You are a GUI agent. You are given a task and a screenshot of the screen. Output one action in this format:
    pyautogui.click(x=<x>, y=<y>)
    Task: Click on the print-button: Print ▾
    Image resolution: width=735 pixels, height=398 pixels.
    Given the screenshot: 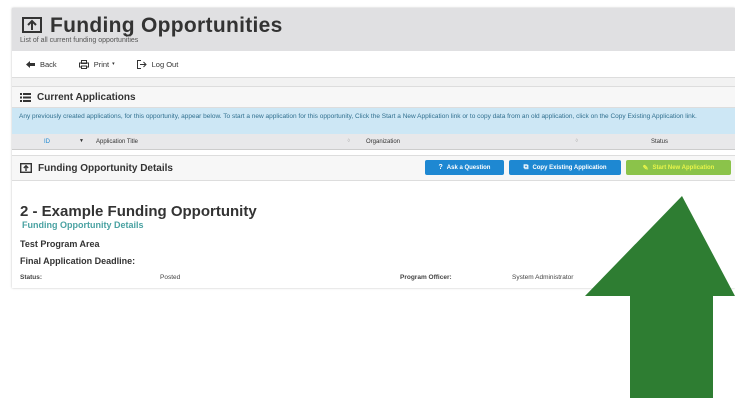 What is the action you would take?
    pyautogui.click(x=96, y=64)
    